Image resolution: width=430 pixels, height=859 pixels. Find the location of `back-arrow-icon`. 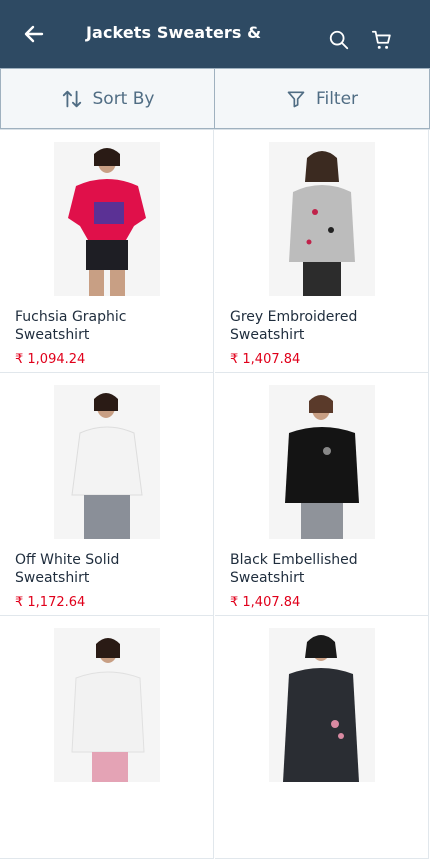

back-arrow-icon is located at coordinates (34, 34).